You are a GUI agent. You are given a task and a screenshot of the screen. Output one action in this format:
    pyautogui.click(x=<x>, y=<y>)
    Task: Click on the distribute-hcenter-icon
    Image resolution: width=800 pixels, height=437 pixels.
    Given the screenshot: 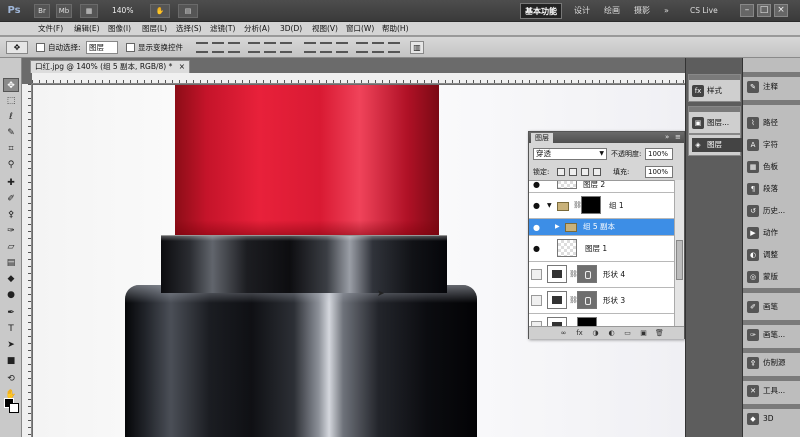 What is the action you would take?
    pyautogui.click(x=378, y=47)
    